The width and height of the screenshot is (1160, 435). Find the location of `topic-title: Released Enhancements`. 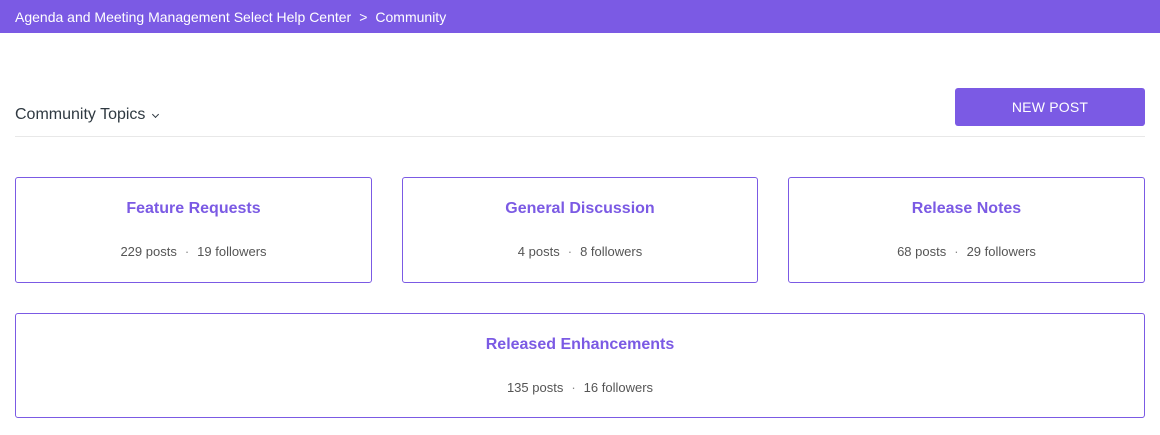

topic-title: Released Enhancements is located at coordinates (580, 345).